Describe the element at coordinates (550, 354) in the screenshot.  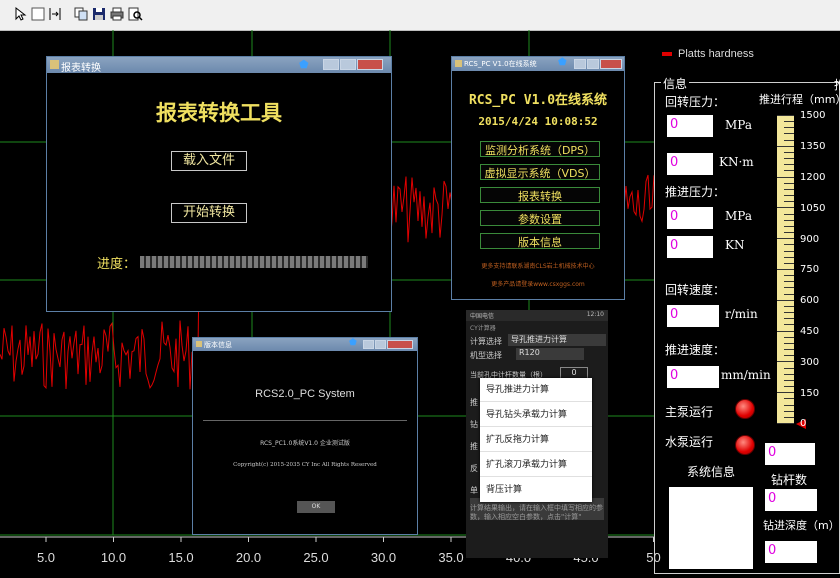
I see `model-select-dropdown: R120` at that location.